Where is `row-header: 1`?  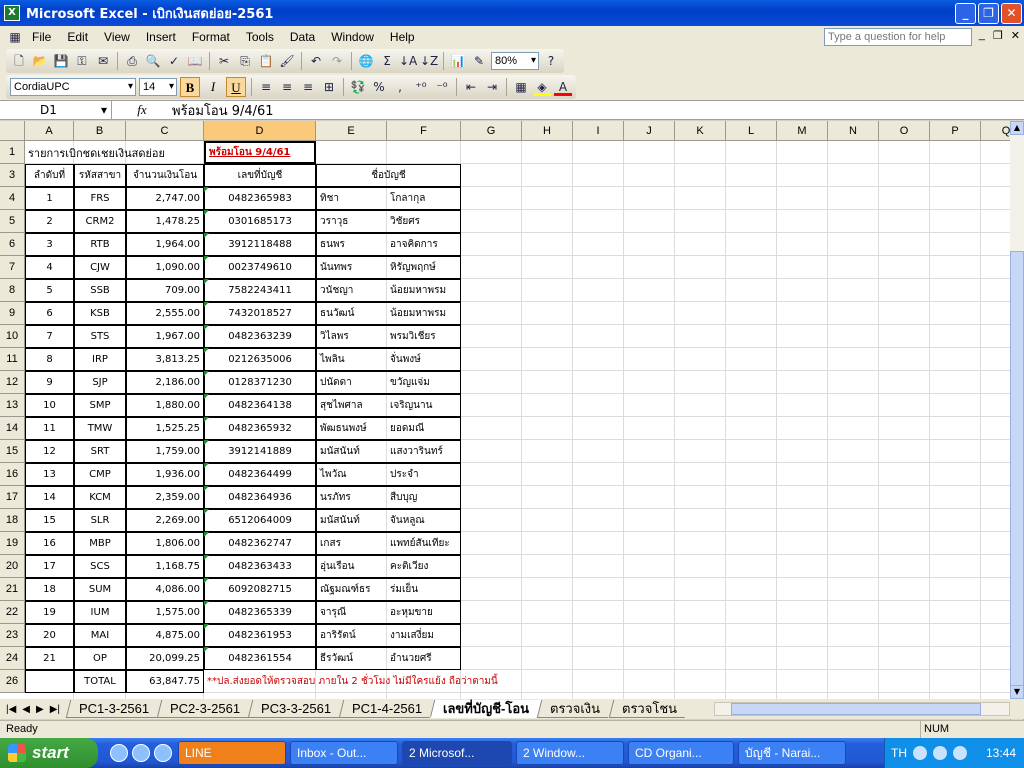 row-header: 1 is located at coordinates (12, 152).